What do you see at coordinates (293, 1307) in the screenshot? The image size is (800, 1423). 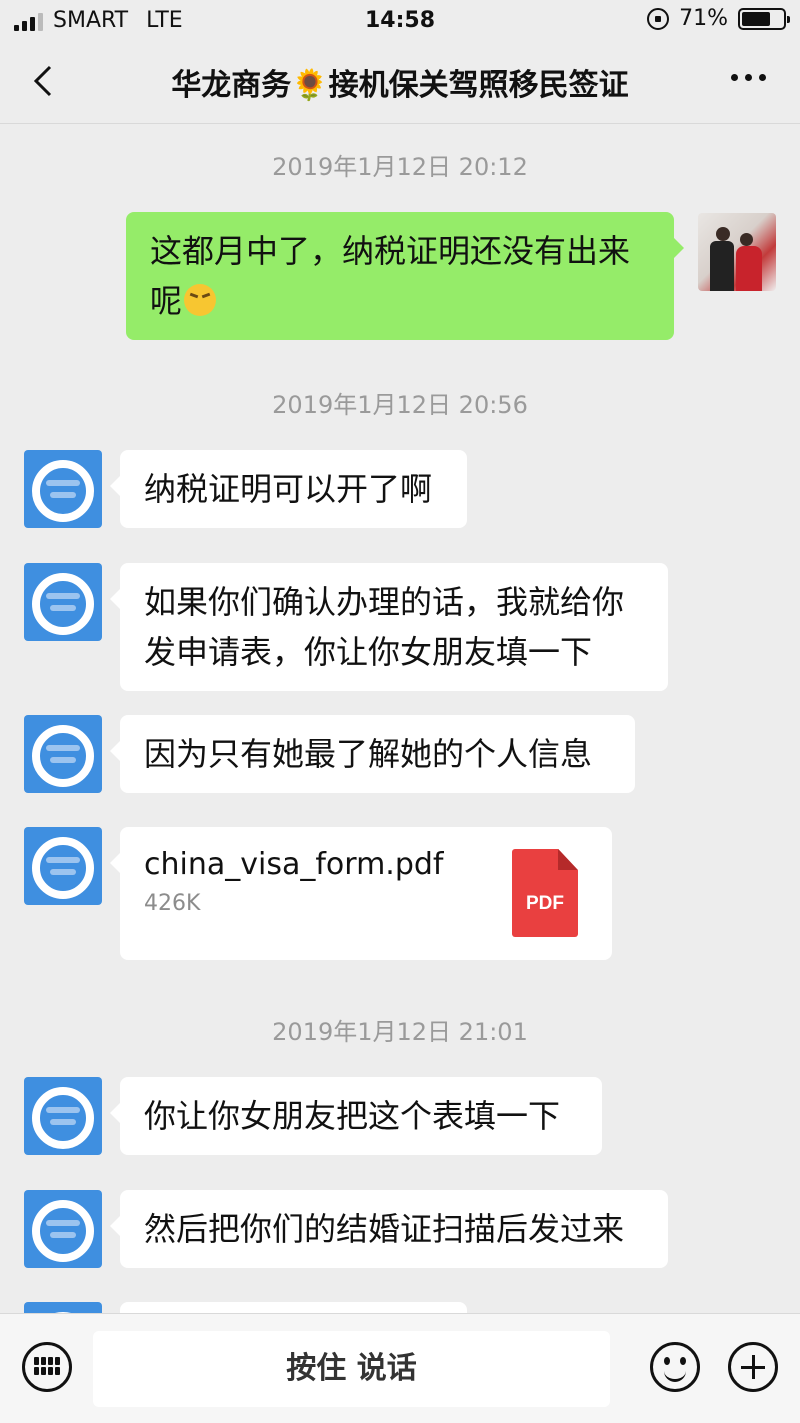 I see `message-bubble-incoming-partial` at bounding box center [293, 1307].